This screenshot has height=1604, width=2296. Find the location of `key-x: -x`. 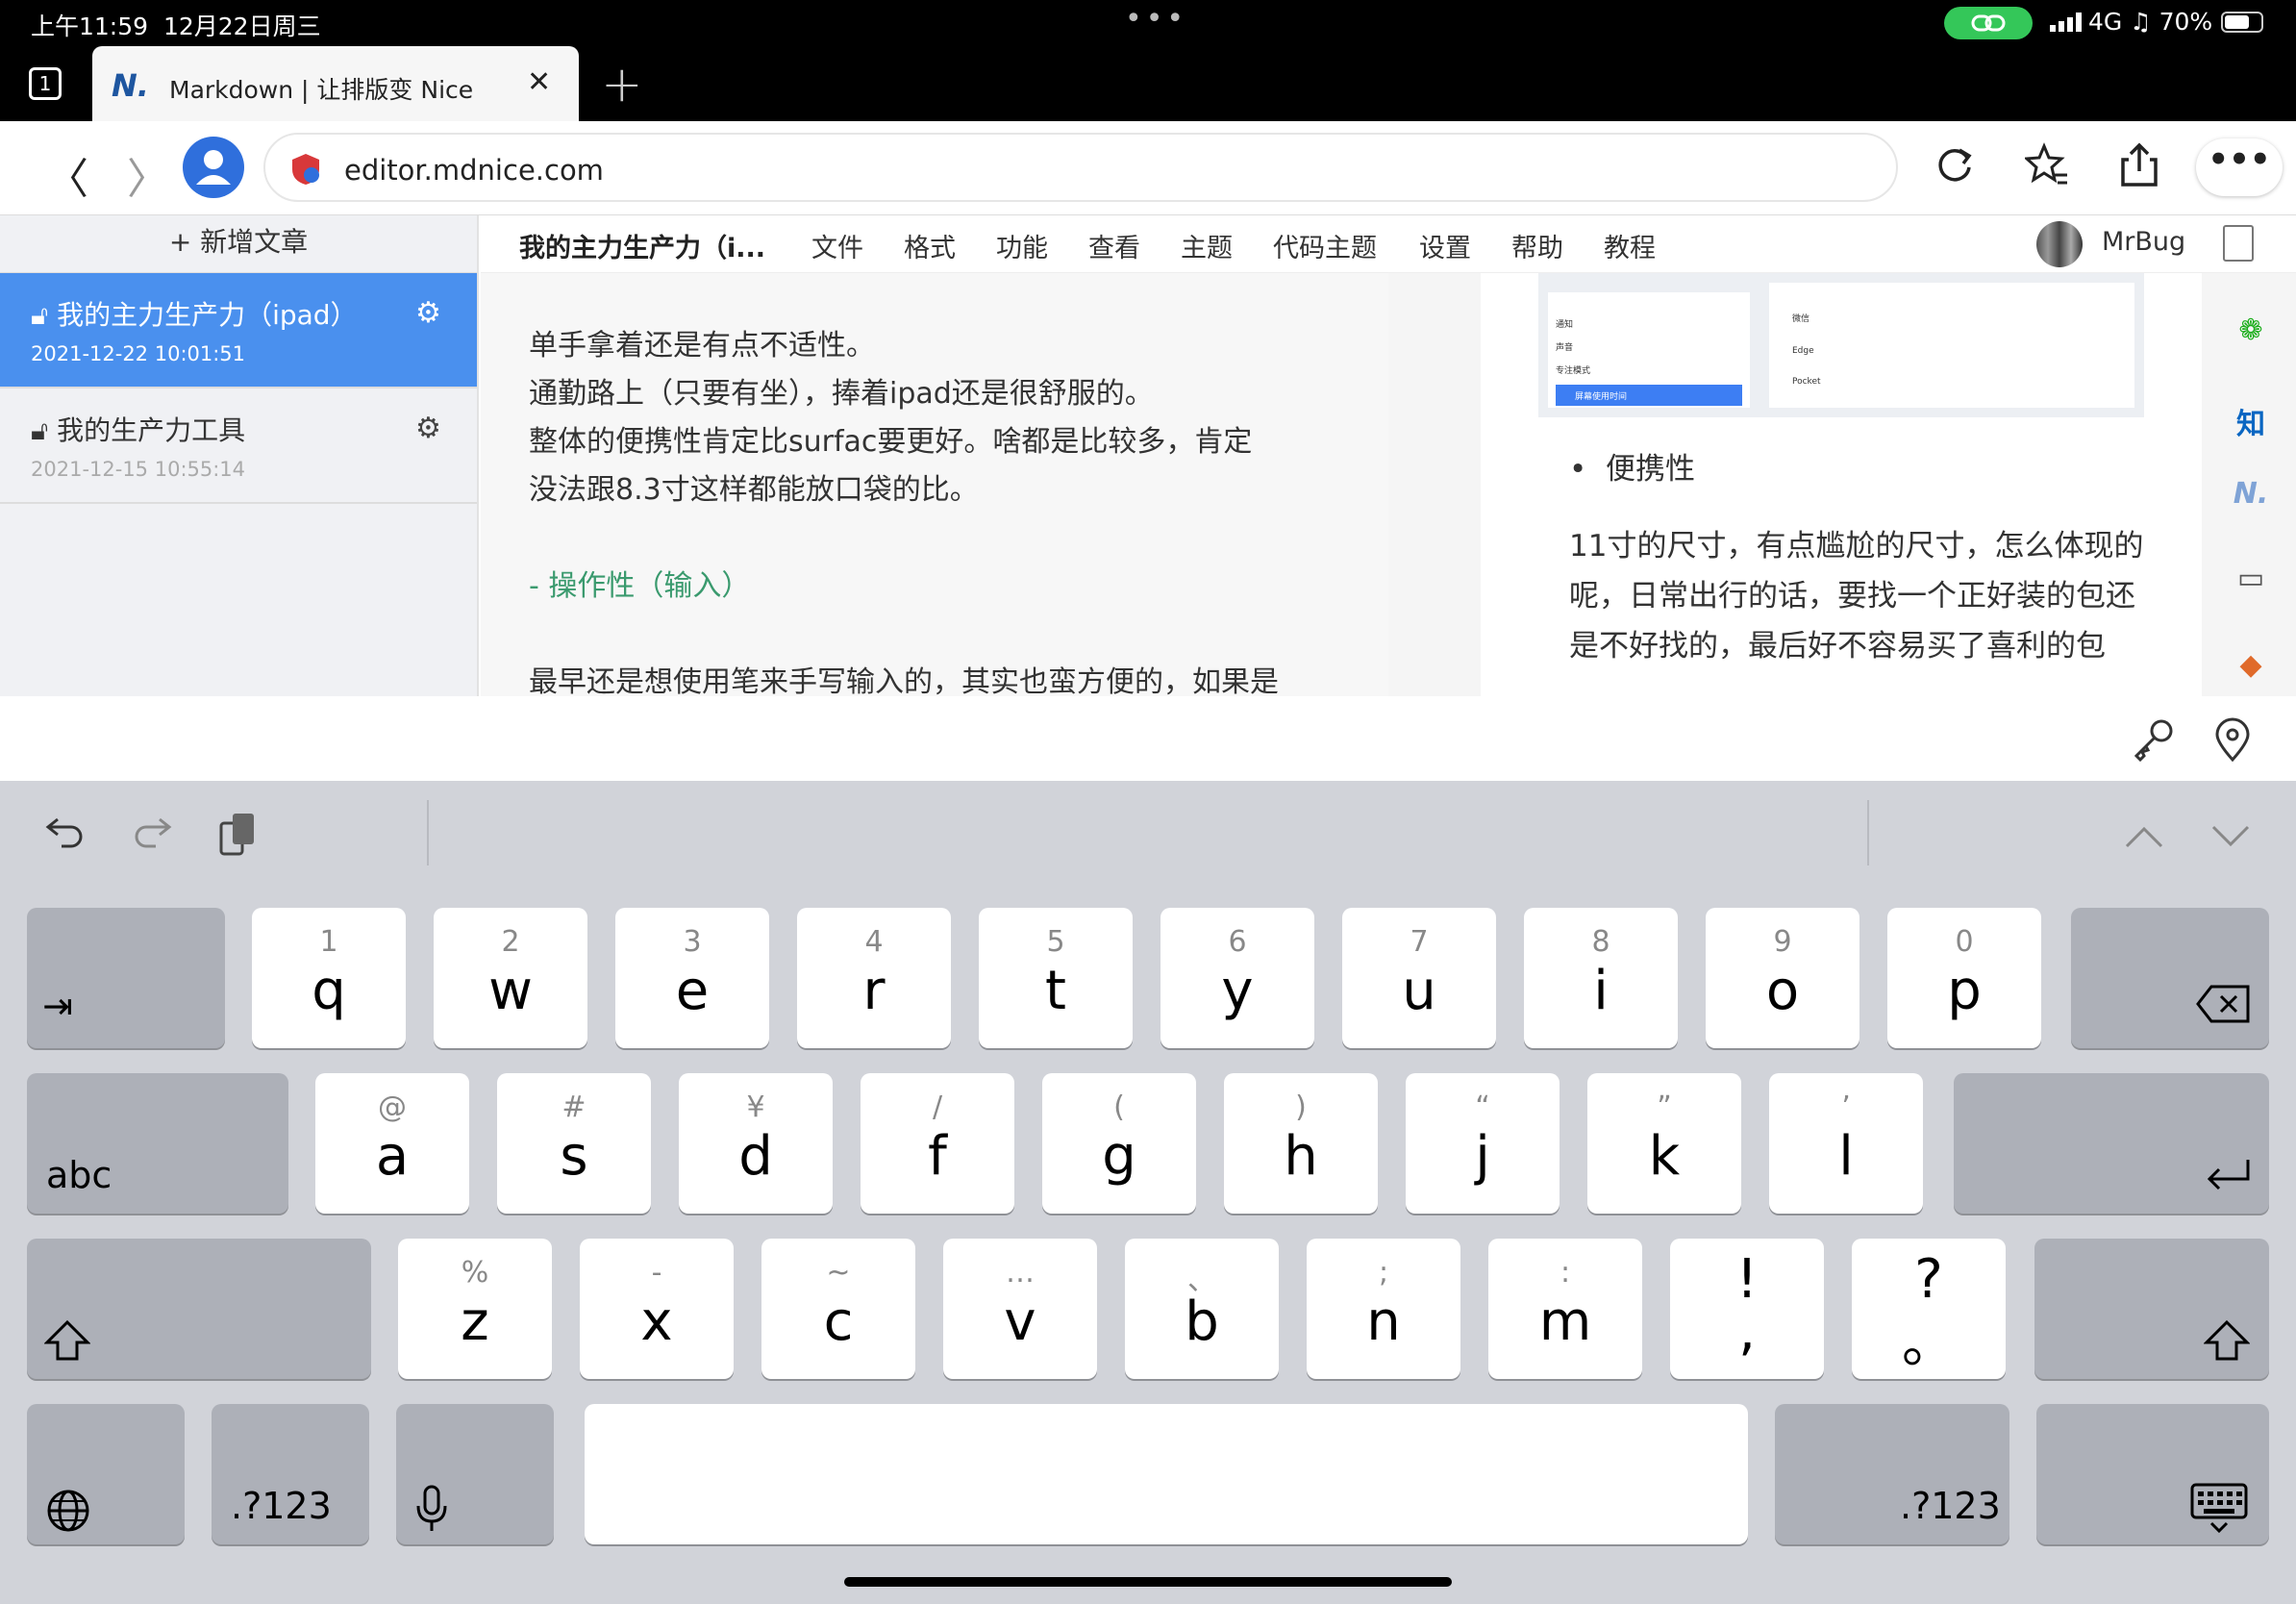

key-x: -x is located at coordinates (657, 1309).